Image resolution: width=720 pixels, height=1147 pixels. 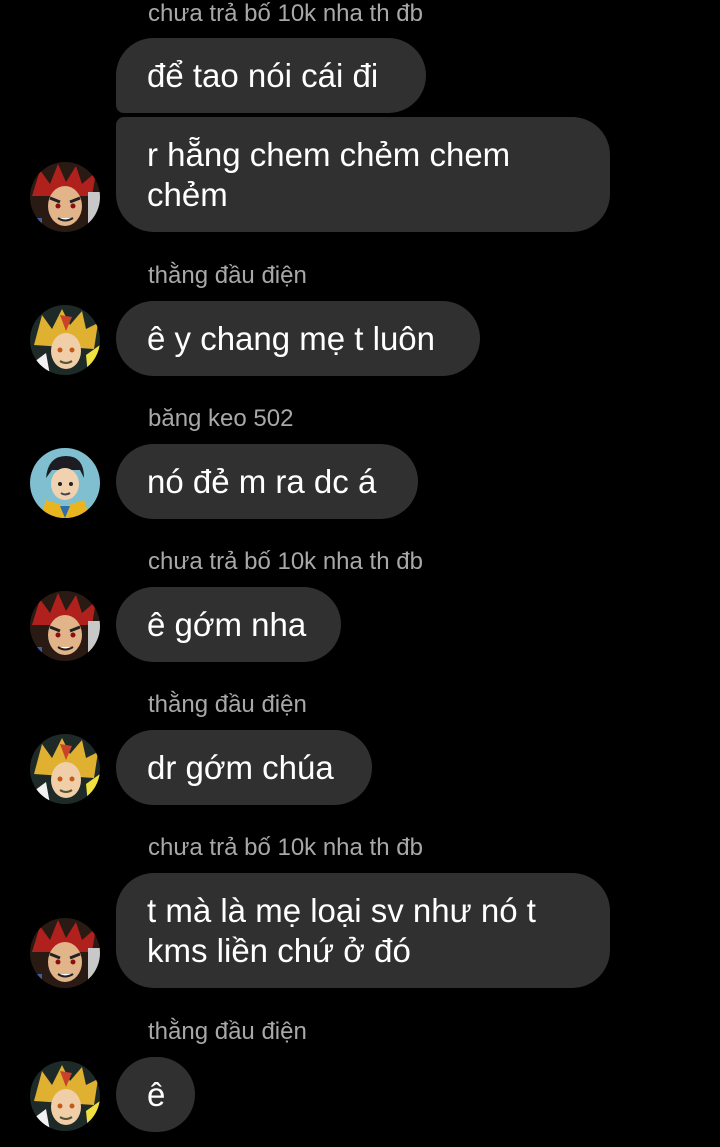 I want to click on message-bubble: r hẵng chem chẻm chem chẻm, so click(x=363, y=174).